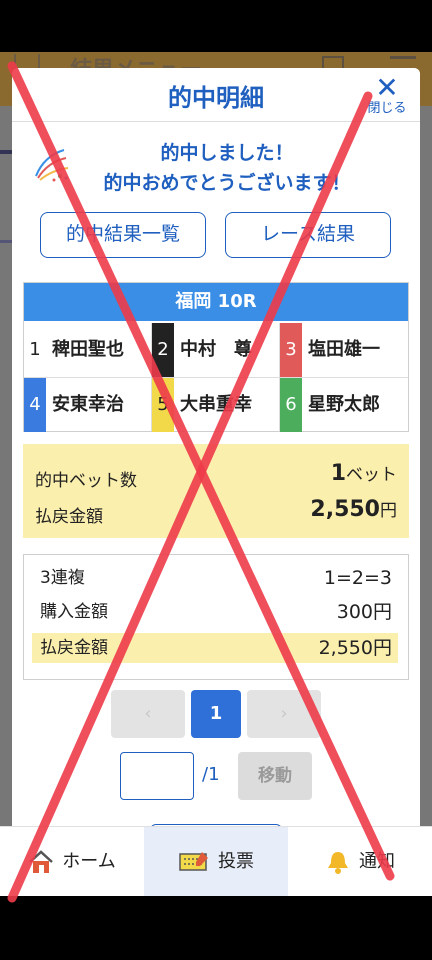  I want to click on bell-icon, so click(338, 863).